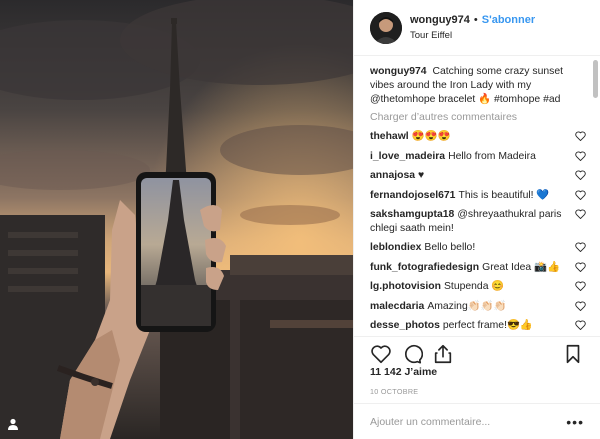 This screenshot has height=439, width=600. I want to click on comment-username: lg.photovision, so click(405, 286).